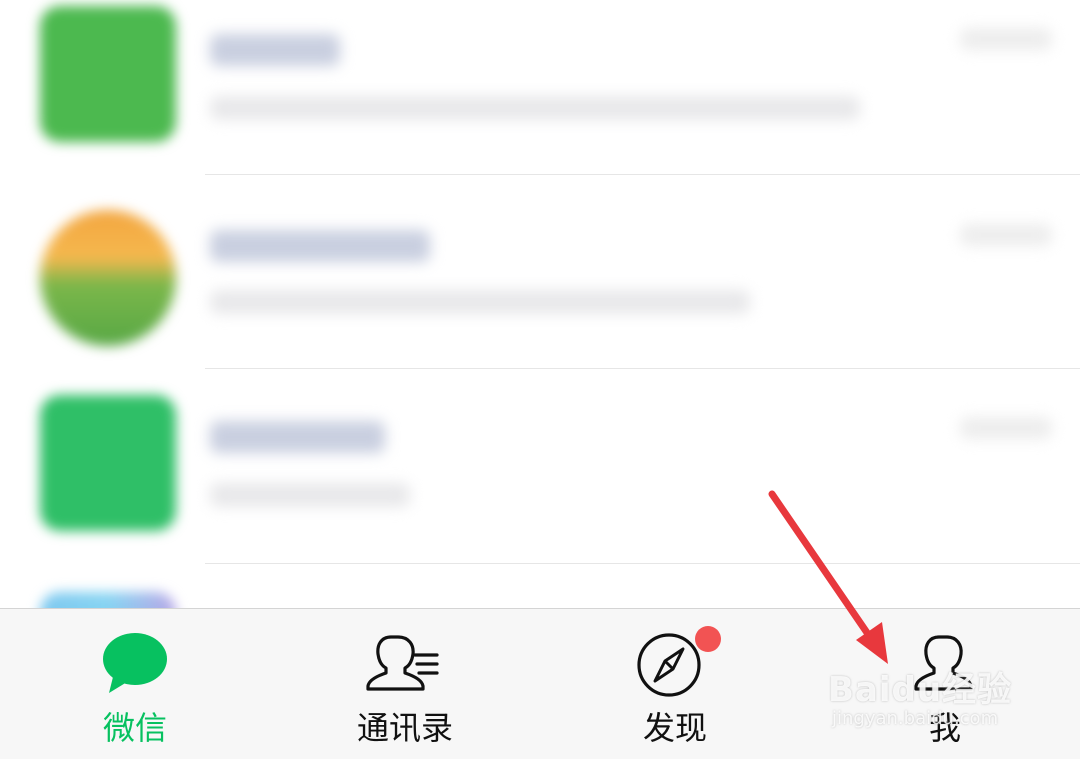 The image size is (1080, 759). I want to click on tab-chats: 微信, so click(135, 684).